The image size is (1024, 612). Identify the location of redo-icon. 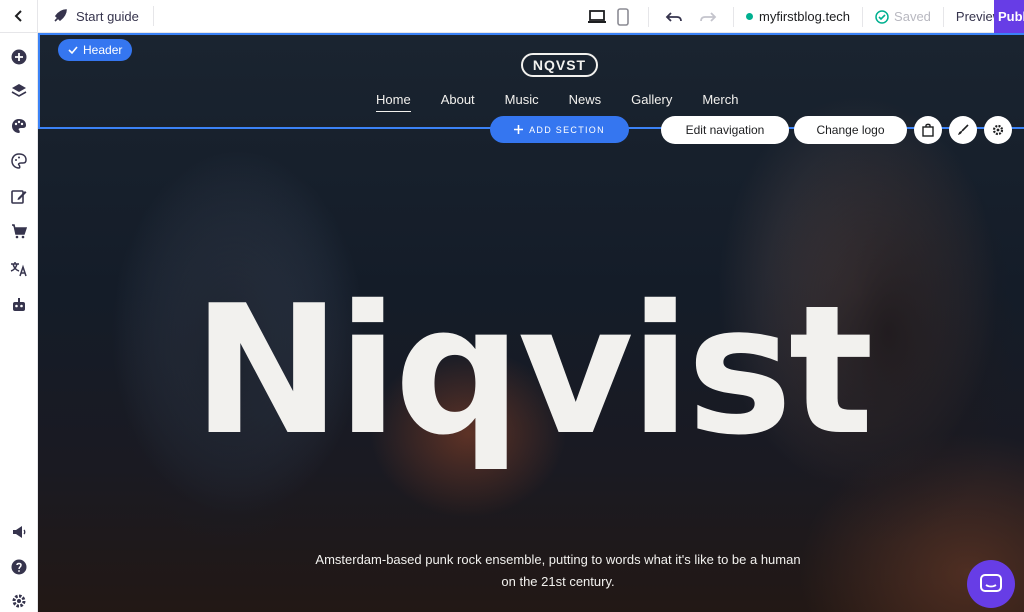
(708, 16).